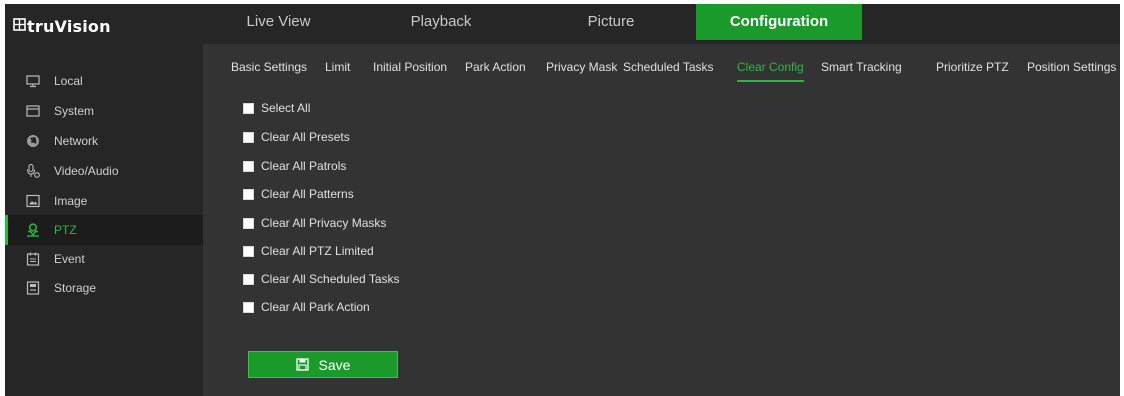 The width and height of the screenshot is (1124, 396). What do you see at coordinates (286, 108) in the screenshot?
I see `option-label: Select All` at bounding box center [286, 108].